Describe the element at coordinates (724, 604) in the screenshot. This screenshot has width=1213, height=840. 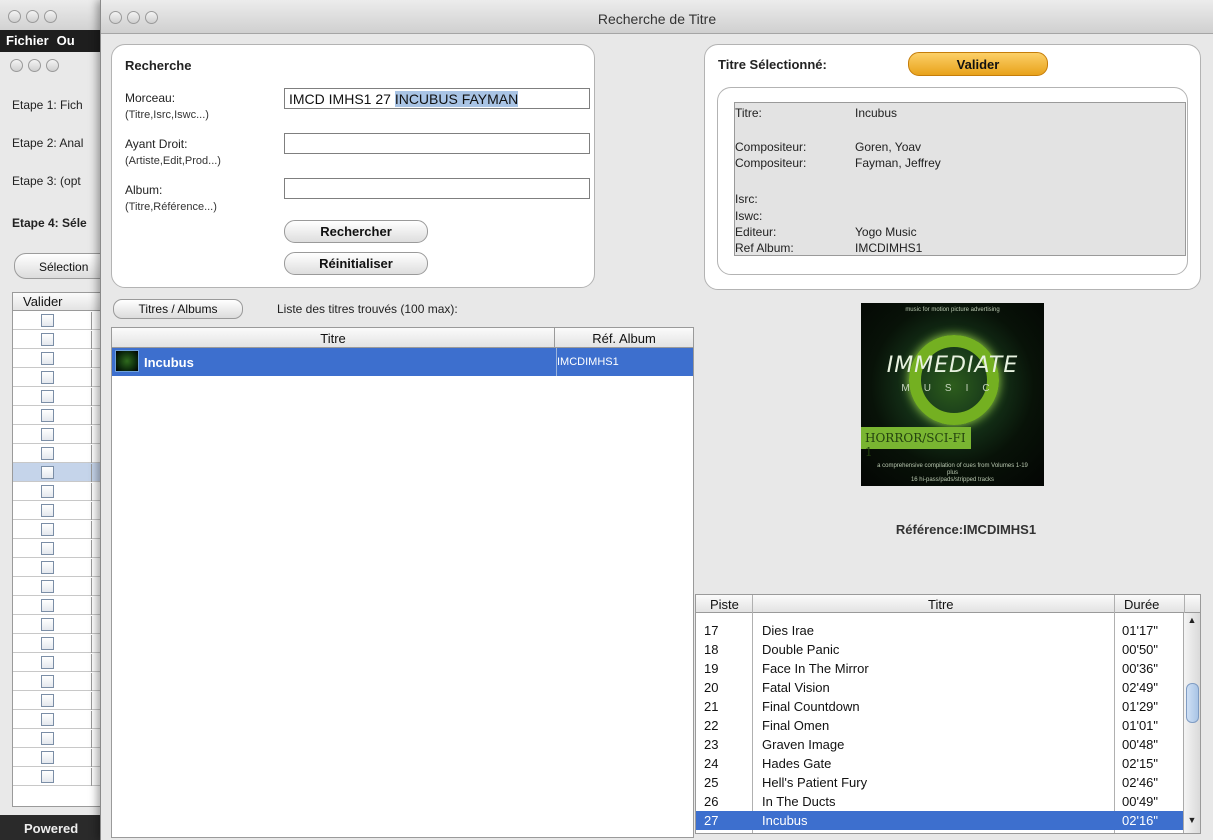
I see `column-header-piste: Piste` at that location.